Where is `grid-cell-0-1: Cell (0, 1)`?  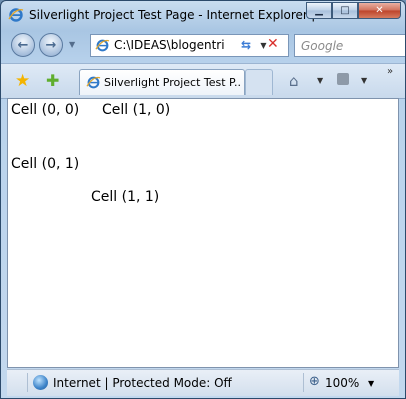 grid-cell-0-1: Cell (0, 1) is located at coordinates (45, 164).